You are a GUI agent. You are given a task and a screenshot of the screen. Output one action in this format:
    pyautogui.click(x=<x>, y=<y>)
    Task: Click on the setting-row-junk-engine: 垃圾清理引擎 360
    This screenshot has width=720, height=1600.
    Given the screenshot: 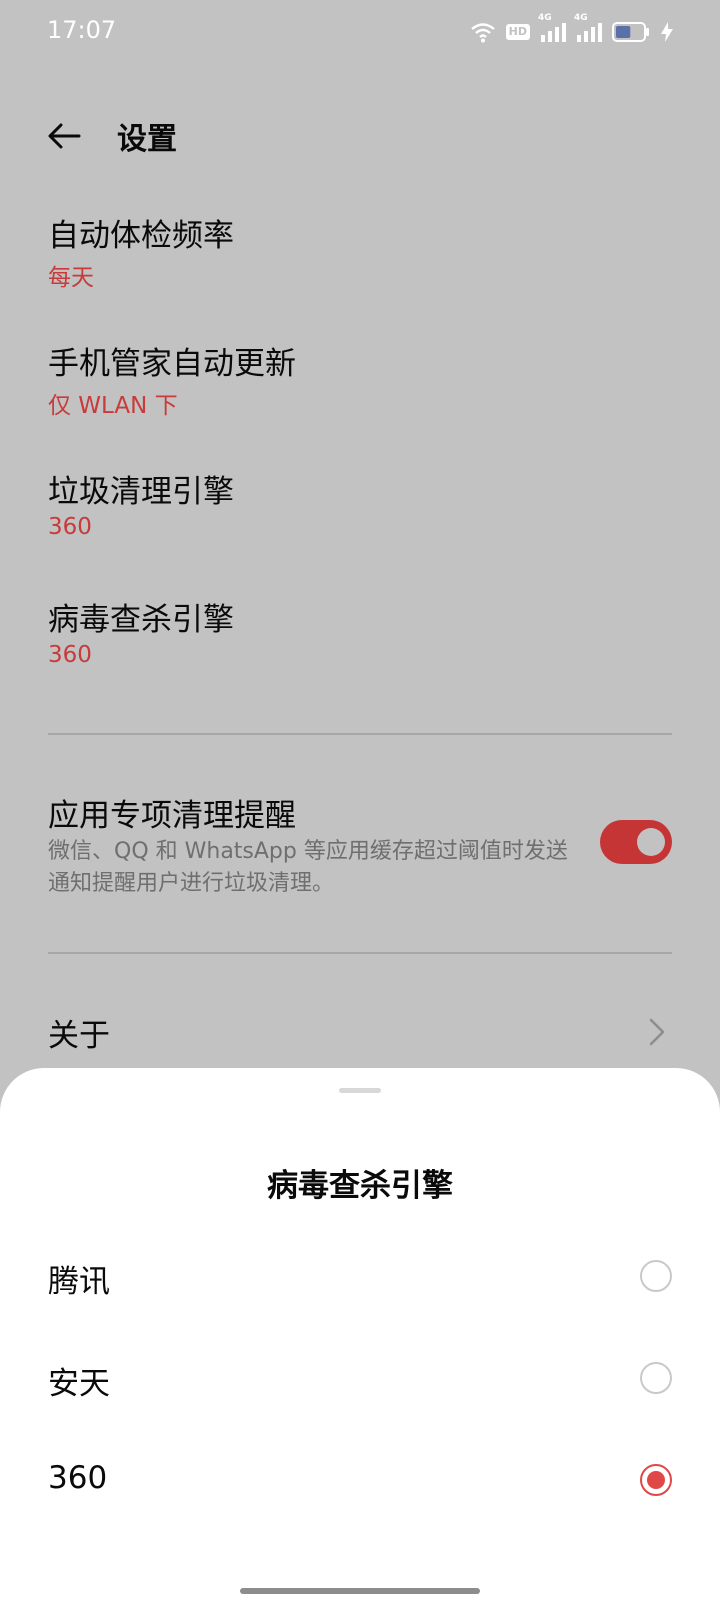 What is the action you would take?
    pyautogui.click(x=360, y=512)
    